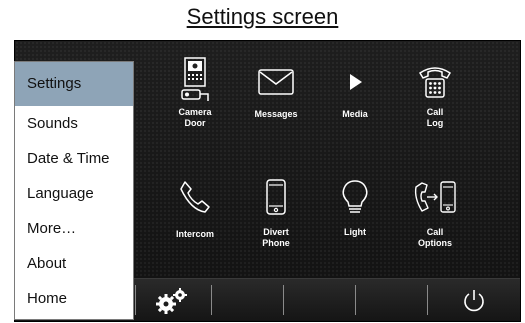 This screenshot has height=323, width=525. Describe the element at coordinates (276, 237) in the screenshot. I see `tile-label: Divert Phone` at that location.